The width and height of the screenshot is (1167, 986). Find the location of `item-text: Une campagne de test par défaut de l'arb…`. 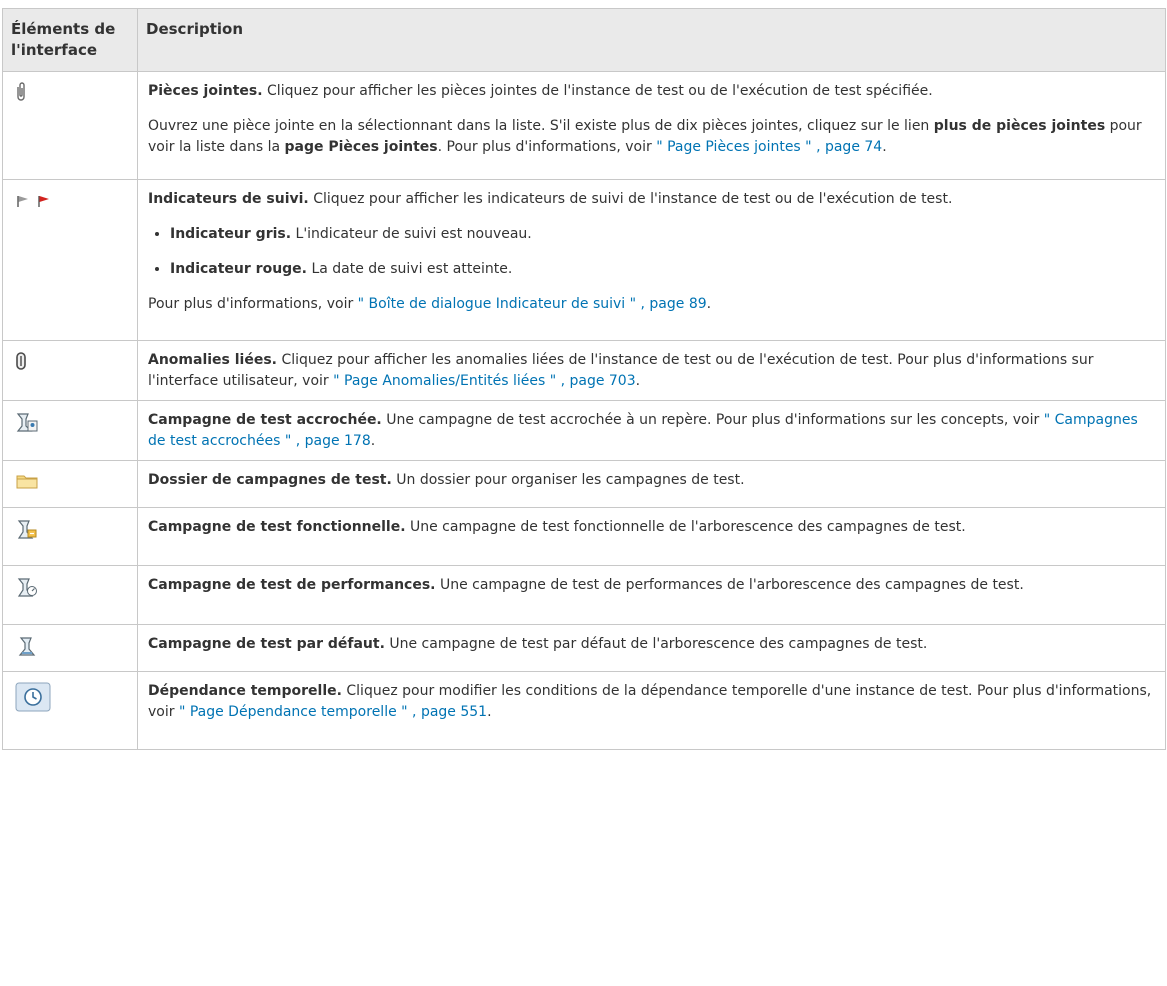

item-text: Une campagne de test par défaut de l'arb… is located at coordinates (656, 644).